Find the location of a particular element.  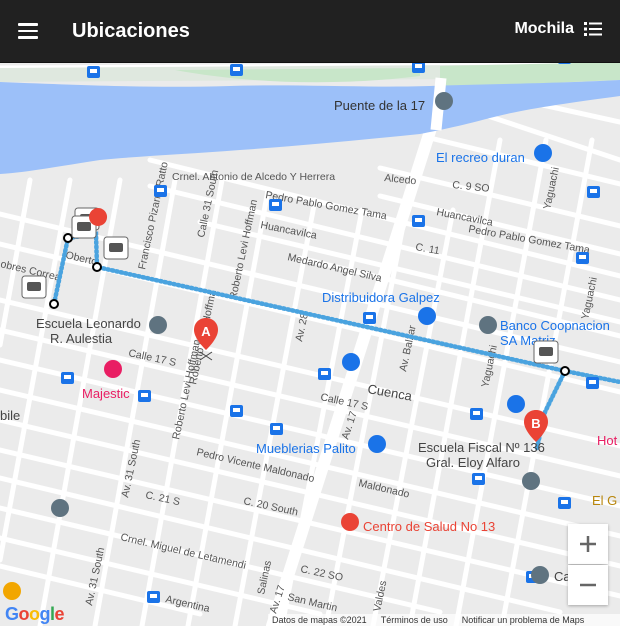

app-bar: Ubicaciones Mochila is located at coordinates (310, 31).